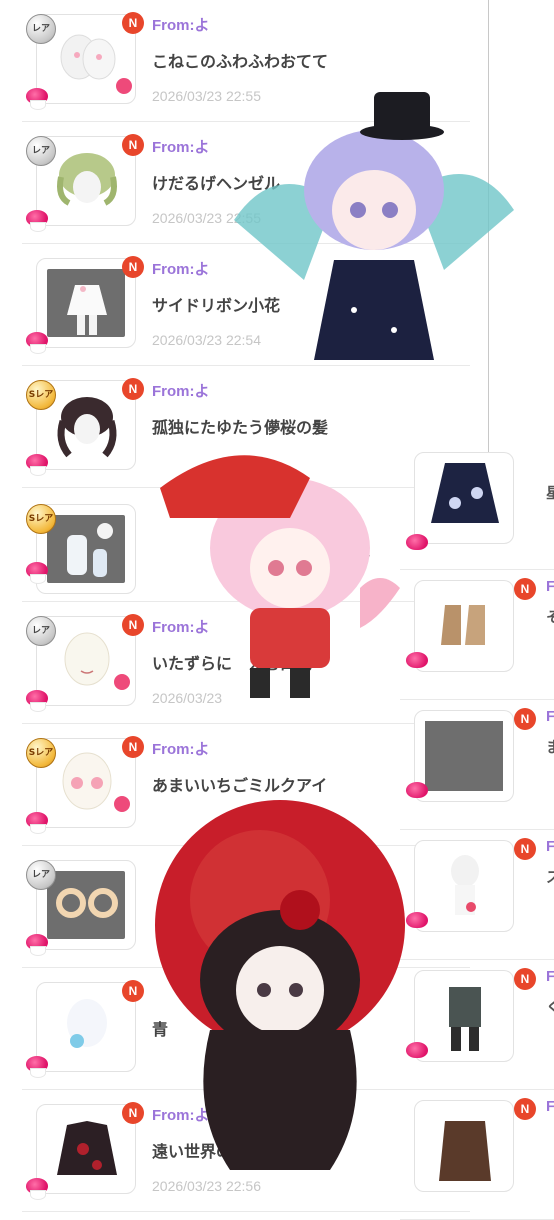  What do you see at coordinates (550, 493) in the screenshot?
I see `item-name-fragment: 星` at bounding box center [550, 493].